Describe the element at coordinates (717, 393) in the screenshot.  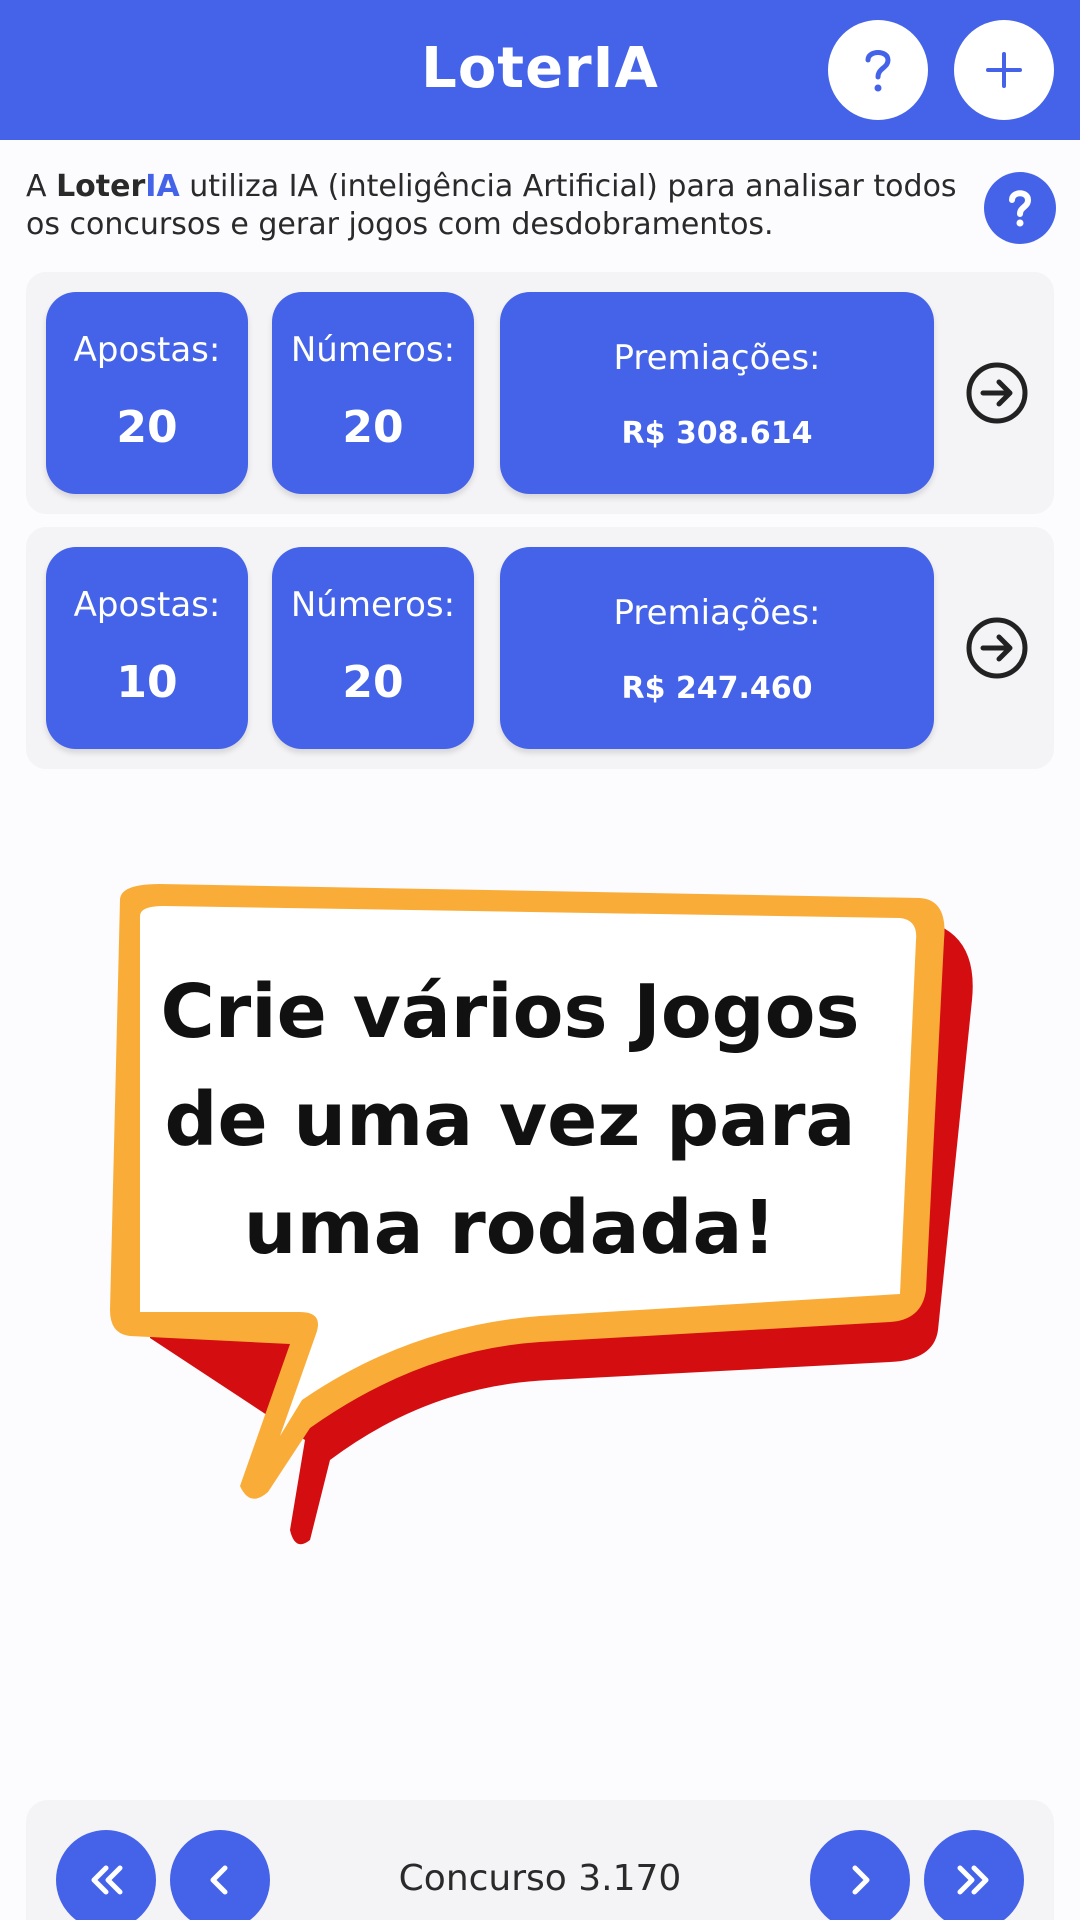
I see `premiacoes-tile: Premiações: R$ 308.614` at that location.